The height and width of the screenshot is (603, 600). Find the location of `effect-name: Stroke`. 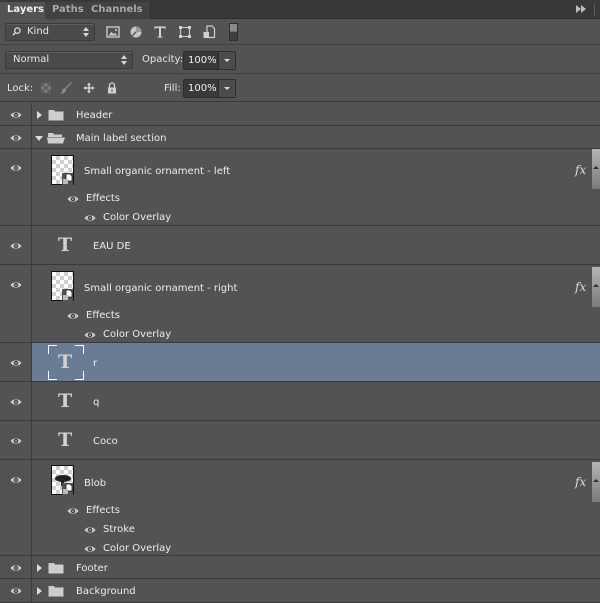

effect-name: Stroke is located at coordinates (119, 529).